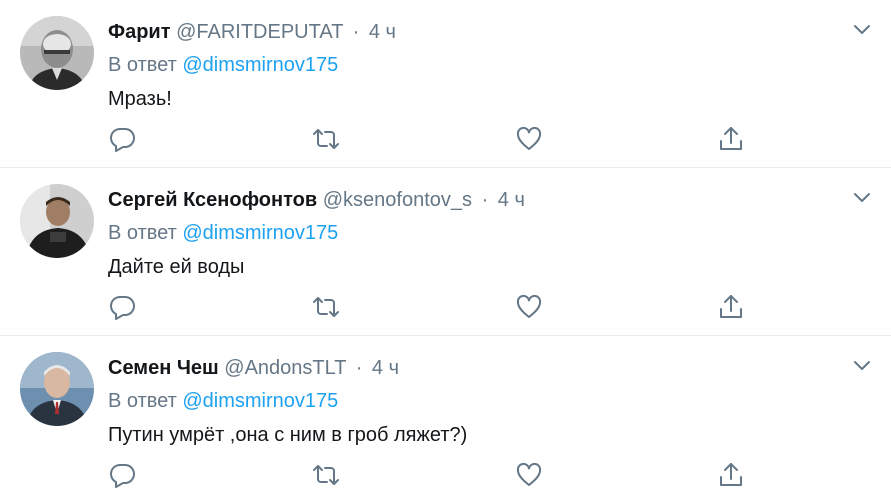 The image size is (891, 501). I want to click on user-handle: @AndonsTLT, so click(285, 368).